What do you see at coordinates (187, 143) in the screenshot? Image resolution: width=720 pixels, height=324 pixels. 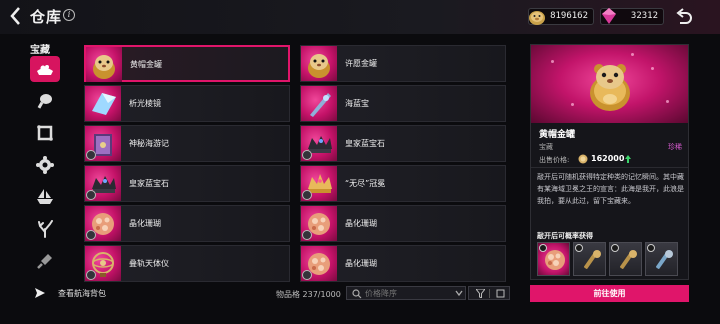 I see `inventory-item: 神秘海游记` at bounding box center [187, 143].